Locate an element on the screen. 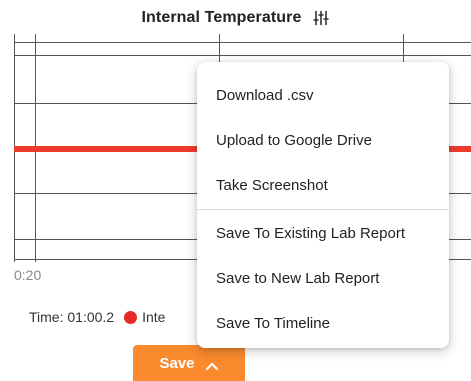 Image resolution: width=471 pixels, height=381 pixels. save-button-label: Save is located at coordinates (177, 363).